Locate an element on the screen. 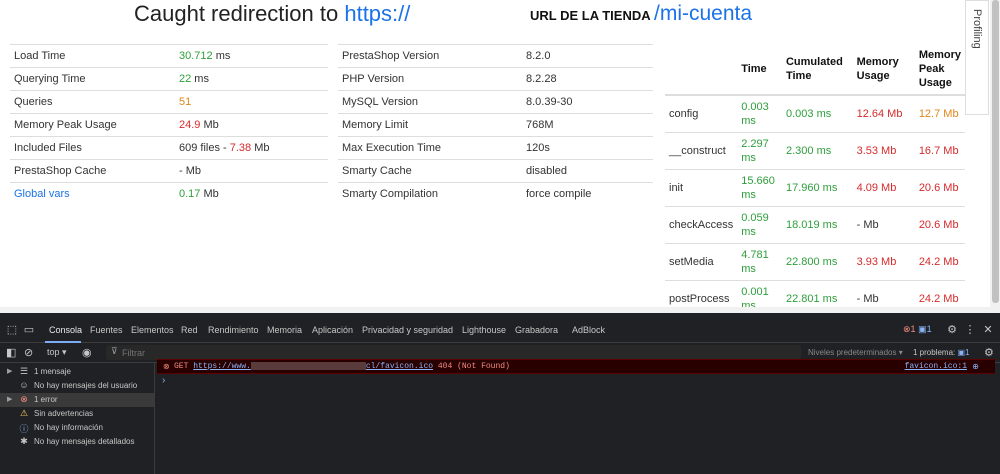 The width and height of the screenshot is (1000, 474). context-value: top is located at coordinates (53, 352).